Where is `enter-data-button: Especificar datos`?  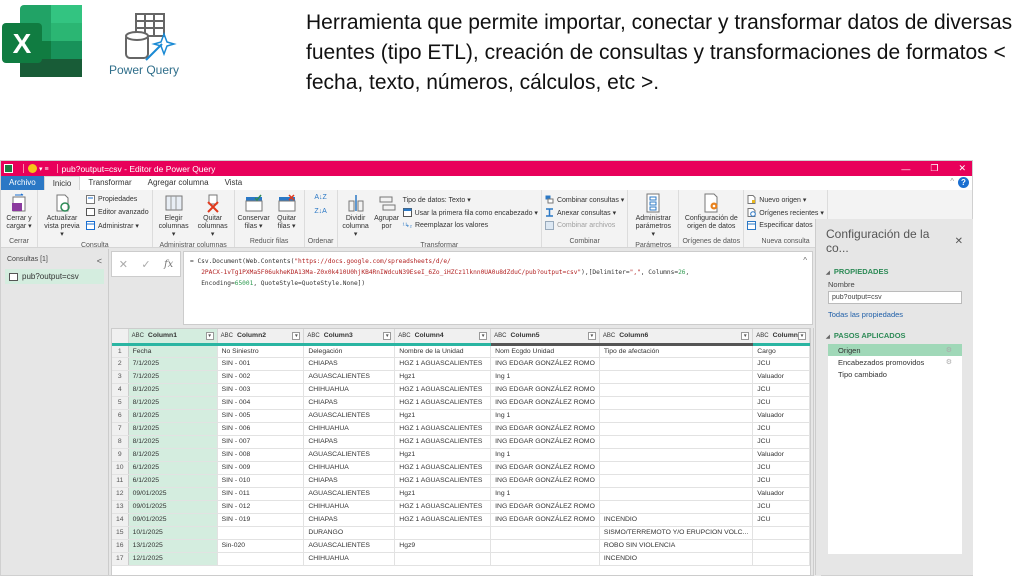 enter-data-button: Especificar datos is located at coordinates (785, 225).